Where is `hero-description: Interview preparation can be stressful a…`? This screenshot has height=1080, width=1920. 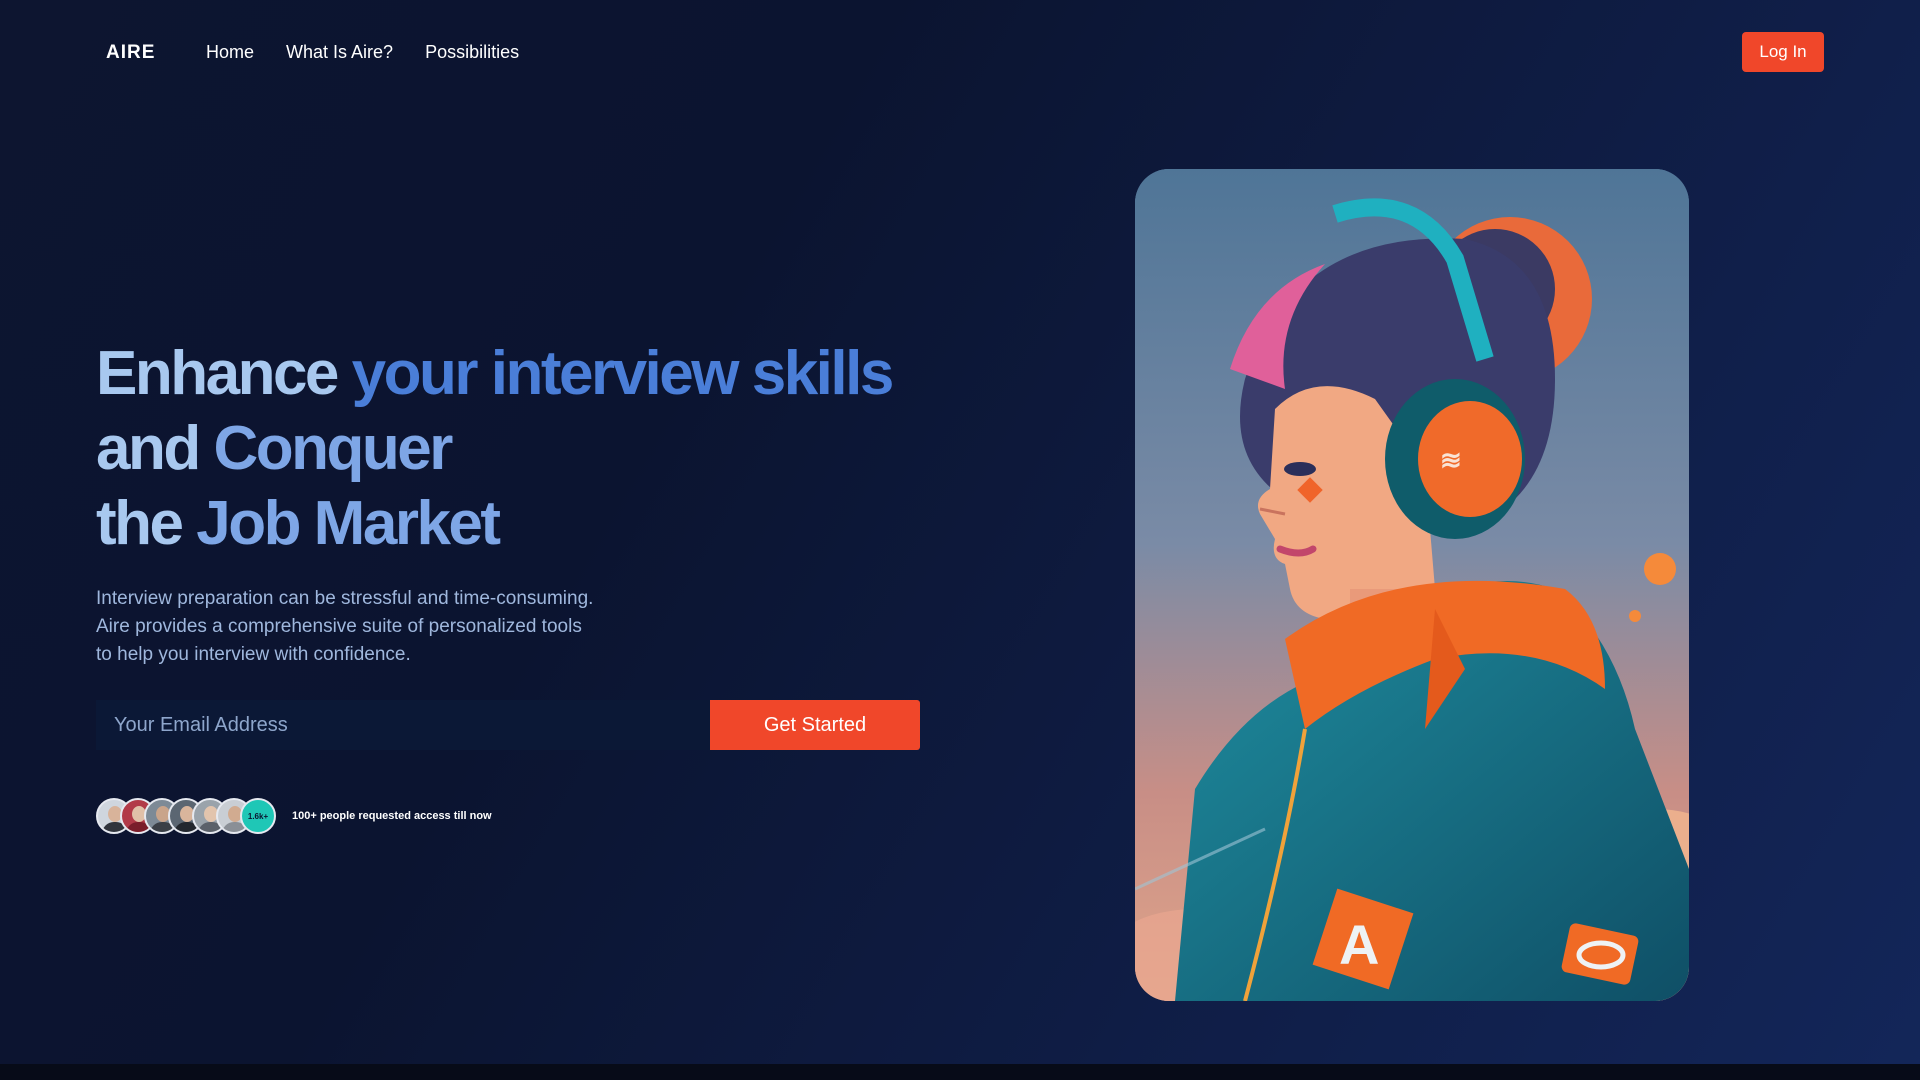 hero-description: Interview preparation can be stressful a… is located at coordinates (376, 627).